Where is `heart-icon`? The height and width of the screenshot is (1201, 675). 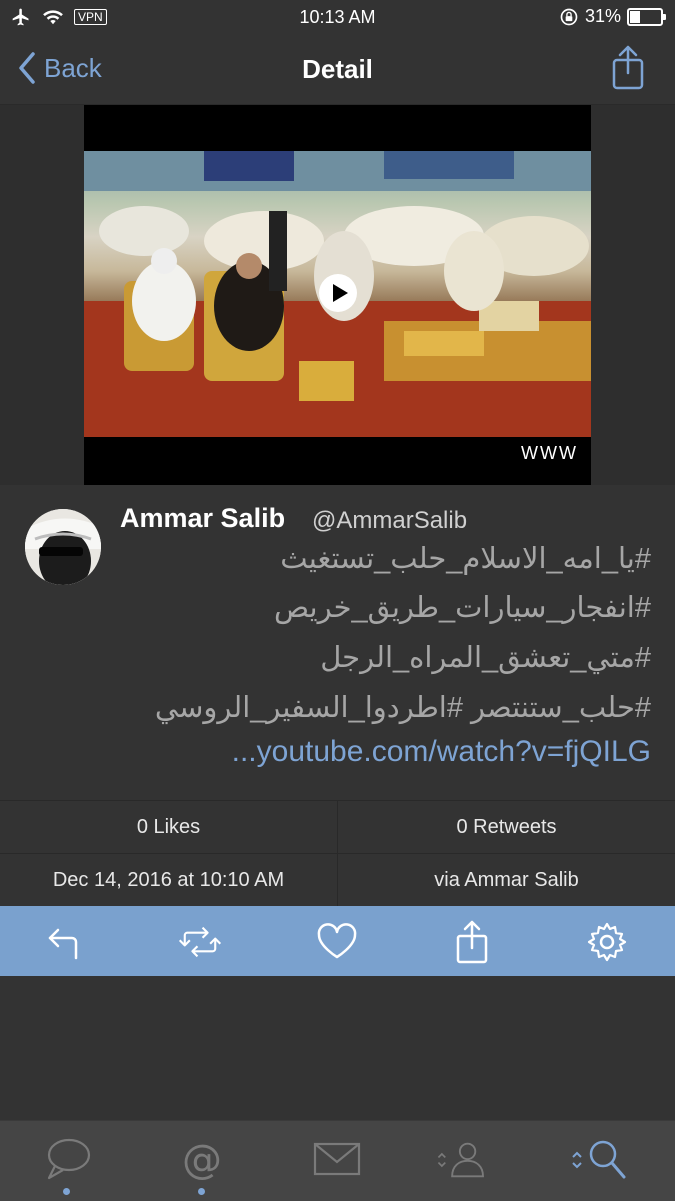 heart-icon is located at coordinates (337, 942).